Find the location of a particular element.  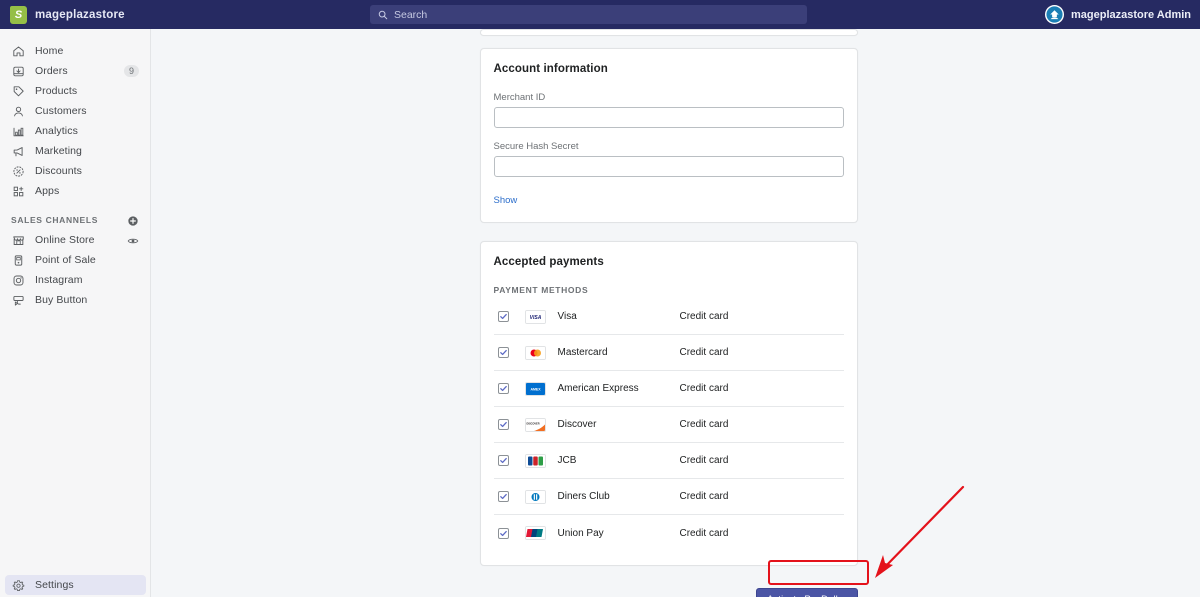

gear-icon is located at coordinates (18, 585).